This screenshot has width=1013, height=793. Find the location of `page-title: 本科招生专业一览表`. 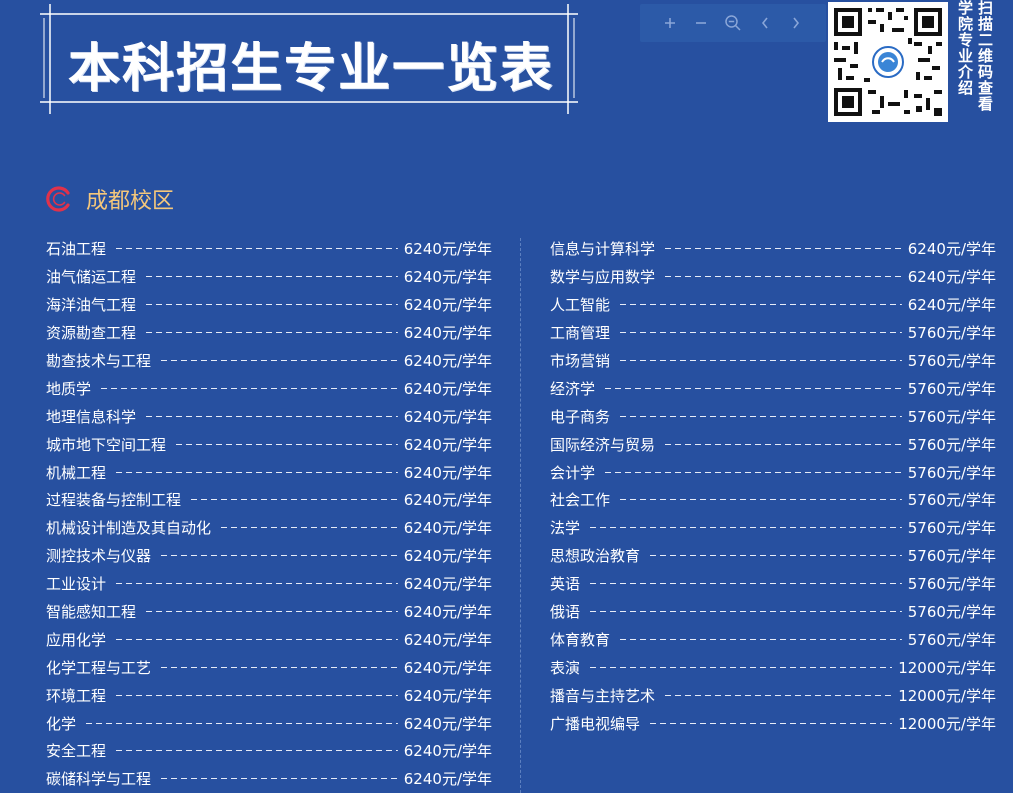

page-title: 本科招生专业一览表 is located at coordinates (311, 69).